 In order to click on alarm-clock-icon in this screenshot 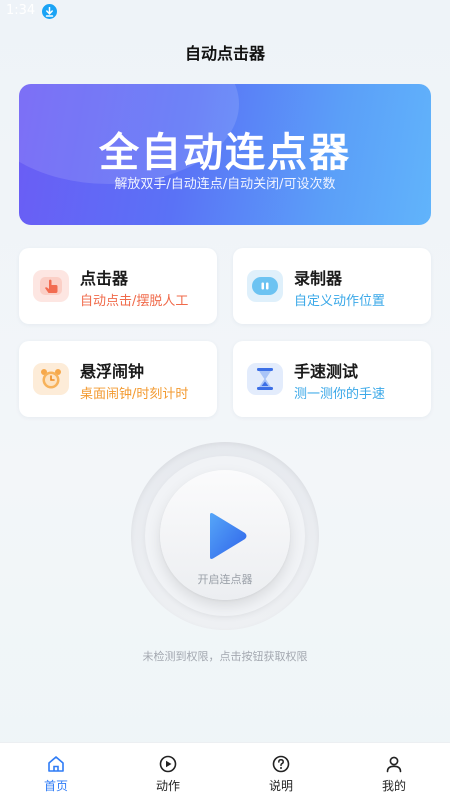, I will do `click(51, 379)`.